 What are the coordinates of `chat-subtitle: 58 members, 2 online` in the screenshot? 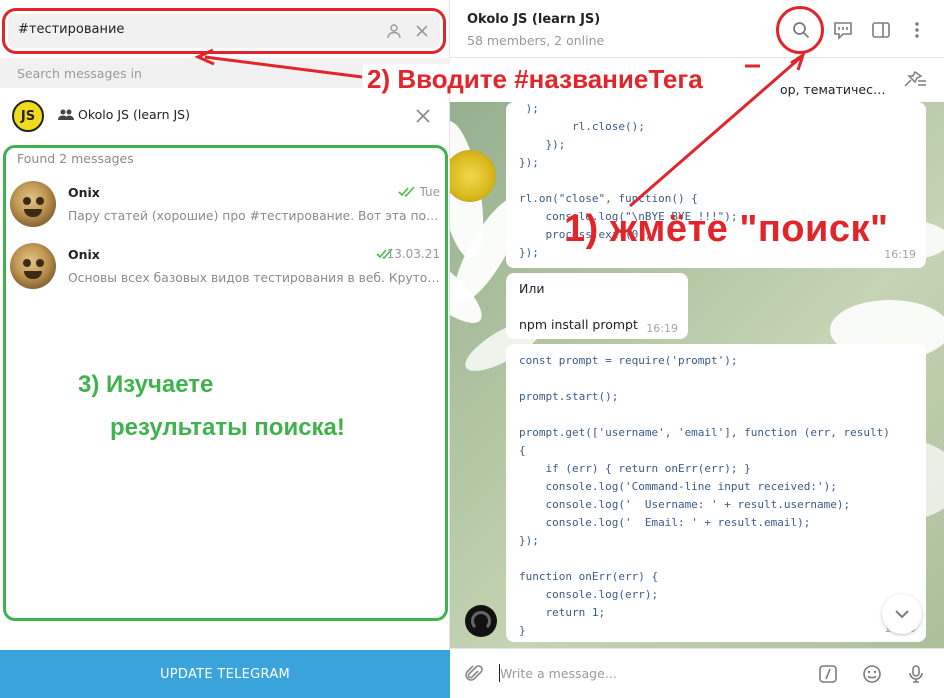 It's located at (536, 40).